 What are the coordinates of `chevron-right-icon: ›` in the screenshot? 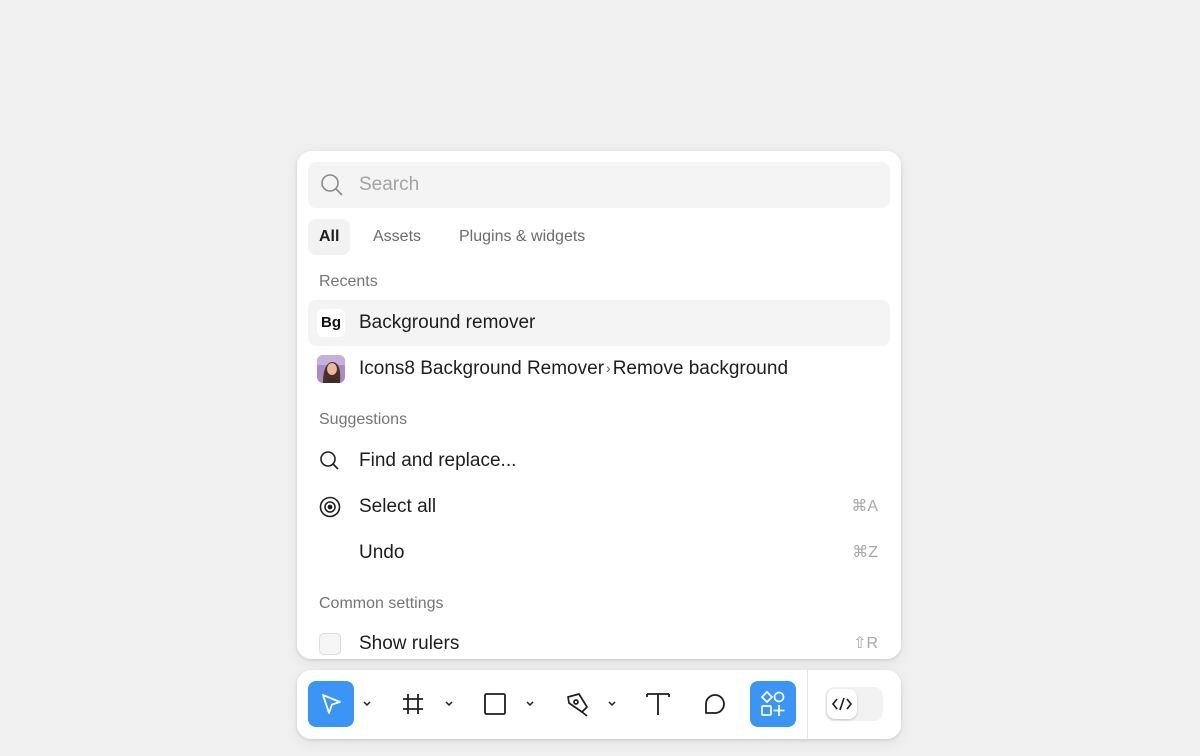 It's located at (608, 368).